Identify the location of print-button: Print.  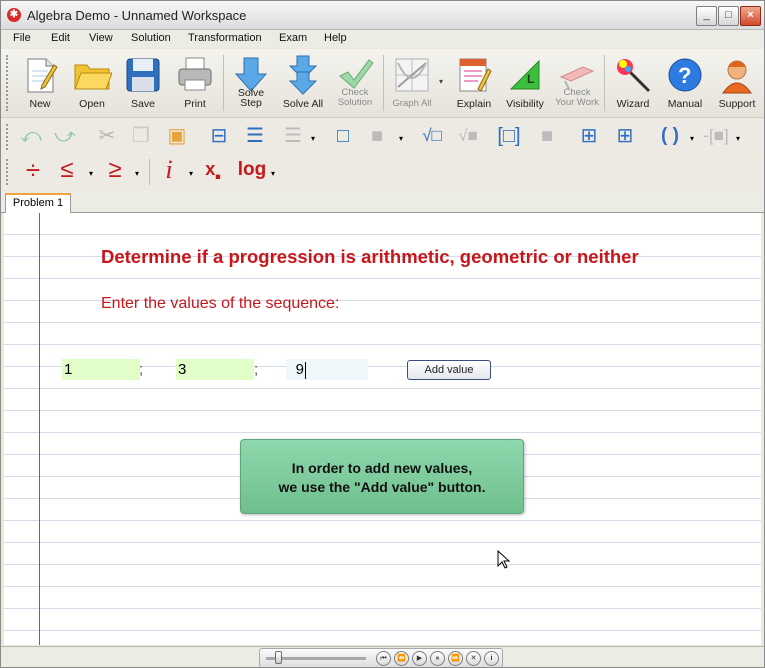
(195, 82).